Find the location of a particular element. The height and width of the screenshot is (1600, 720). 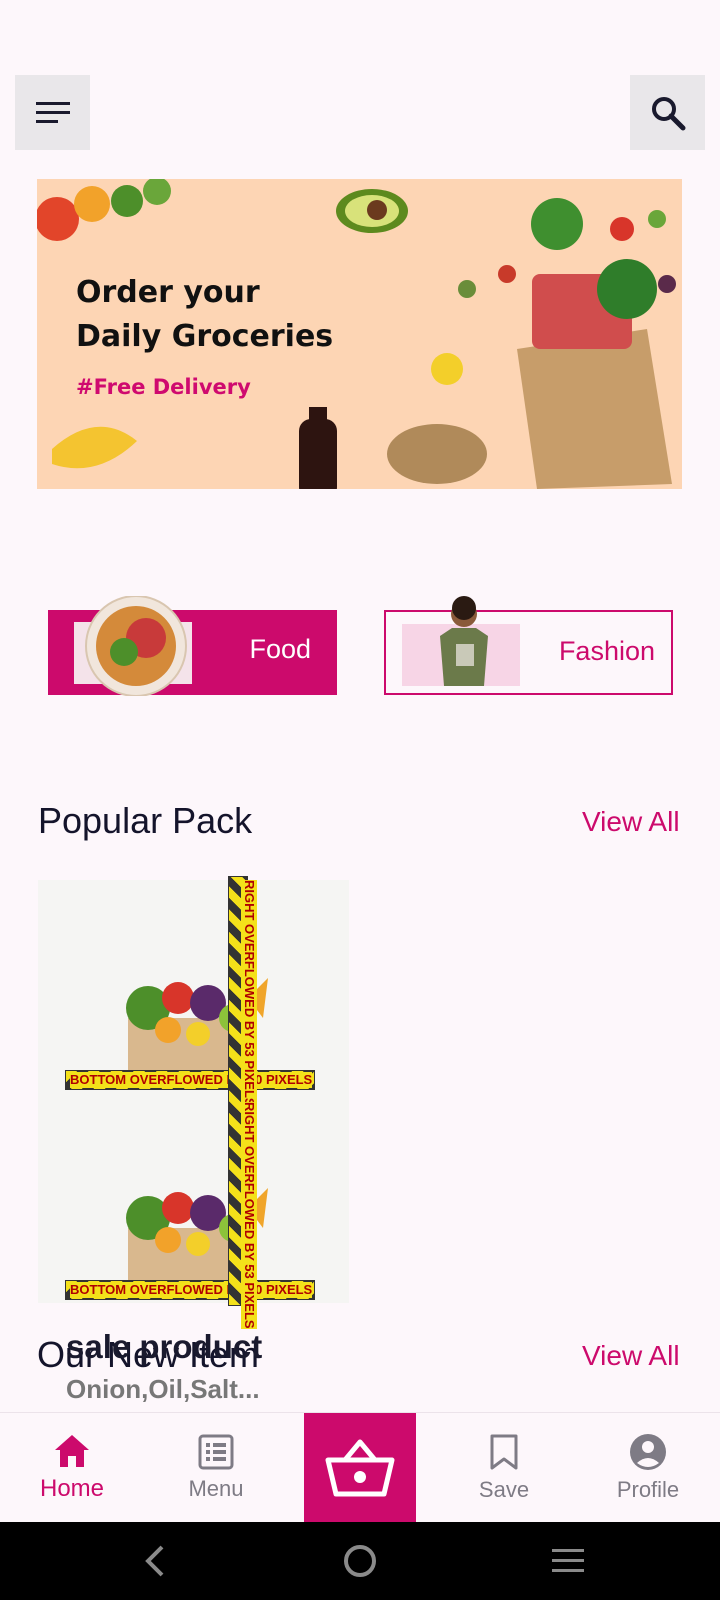

product-name: sale product is located at coordinates (164, 1346).